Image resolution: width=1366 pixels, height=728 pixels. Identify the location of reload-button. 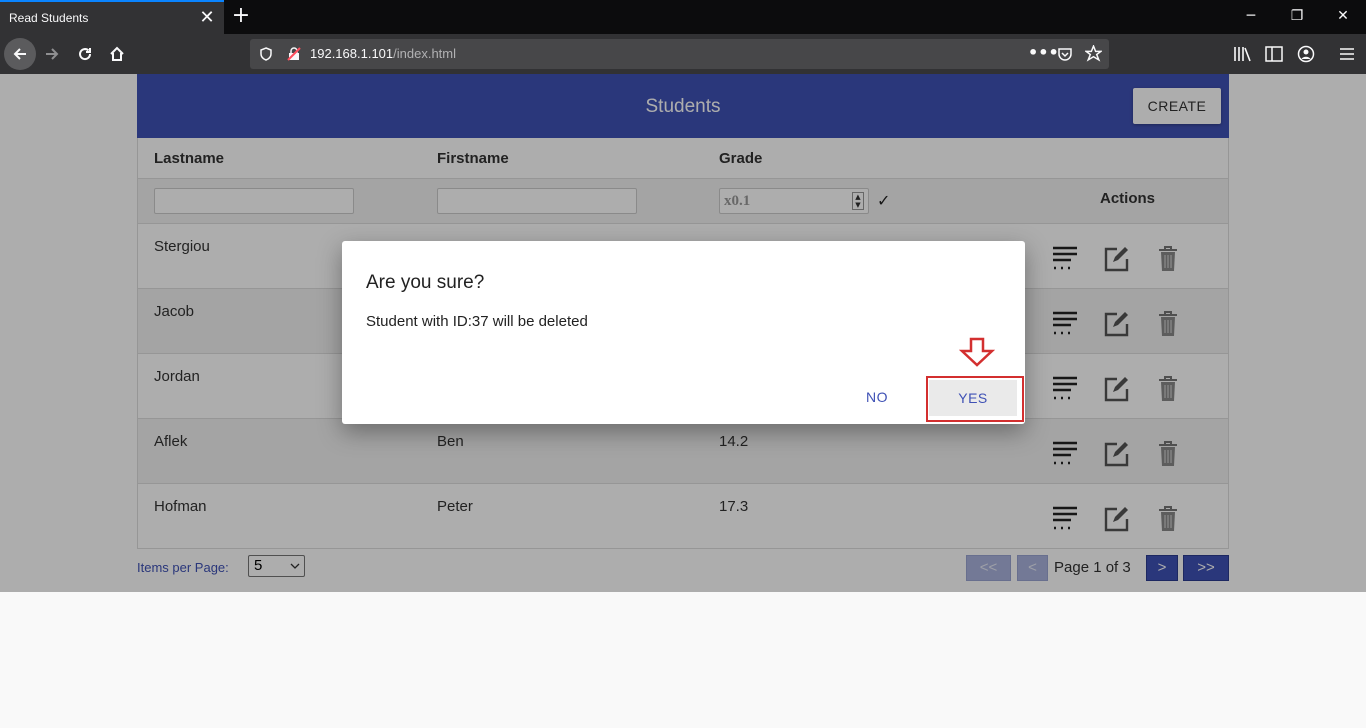
(85, 54).